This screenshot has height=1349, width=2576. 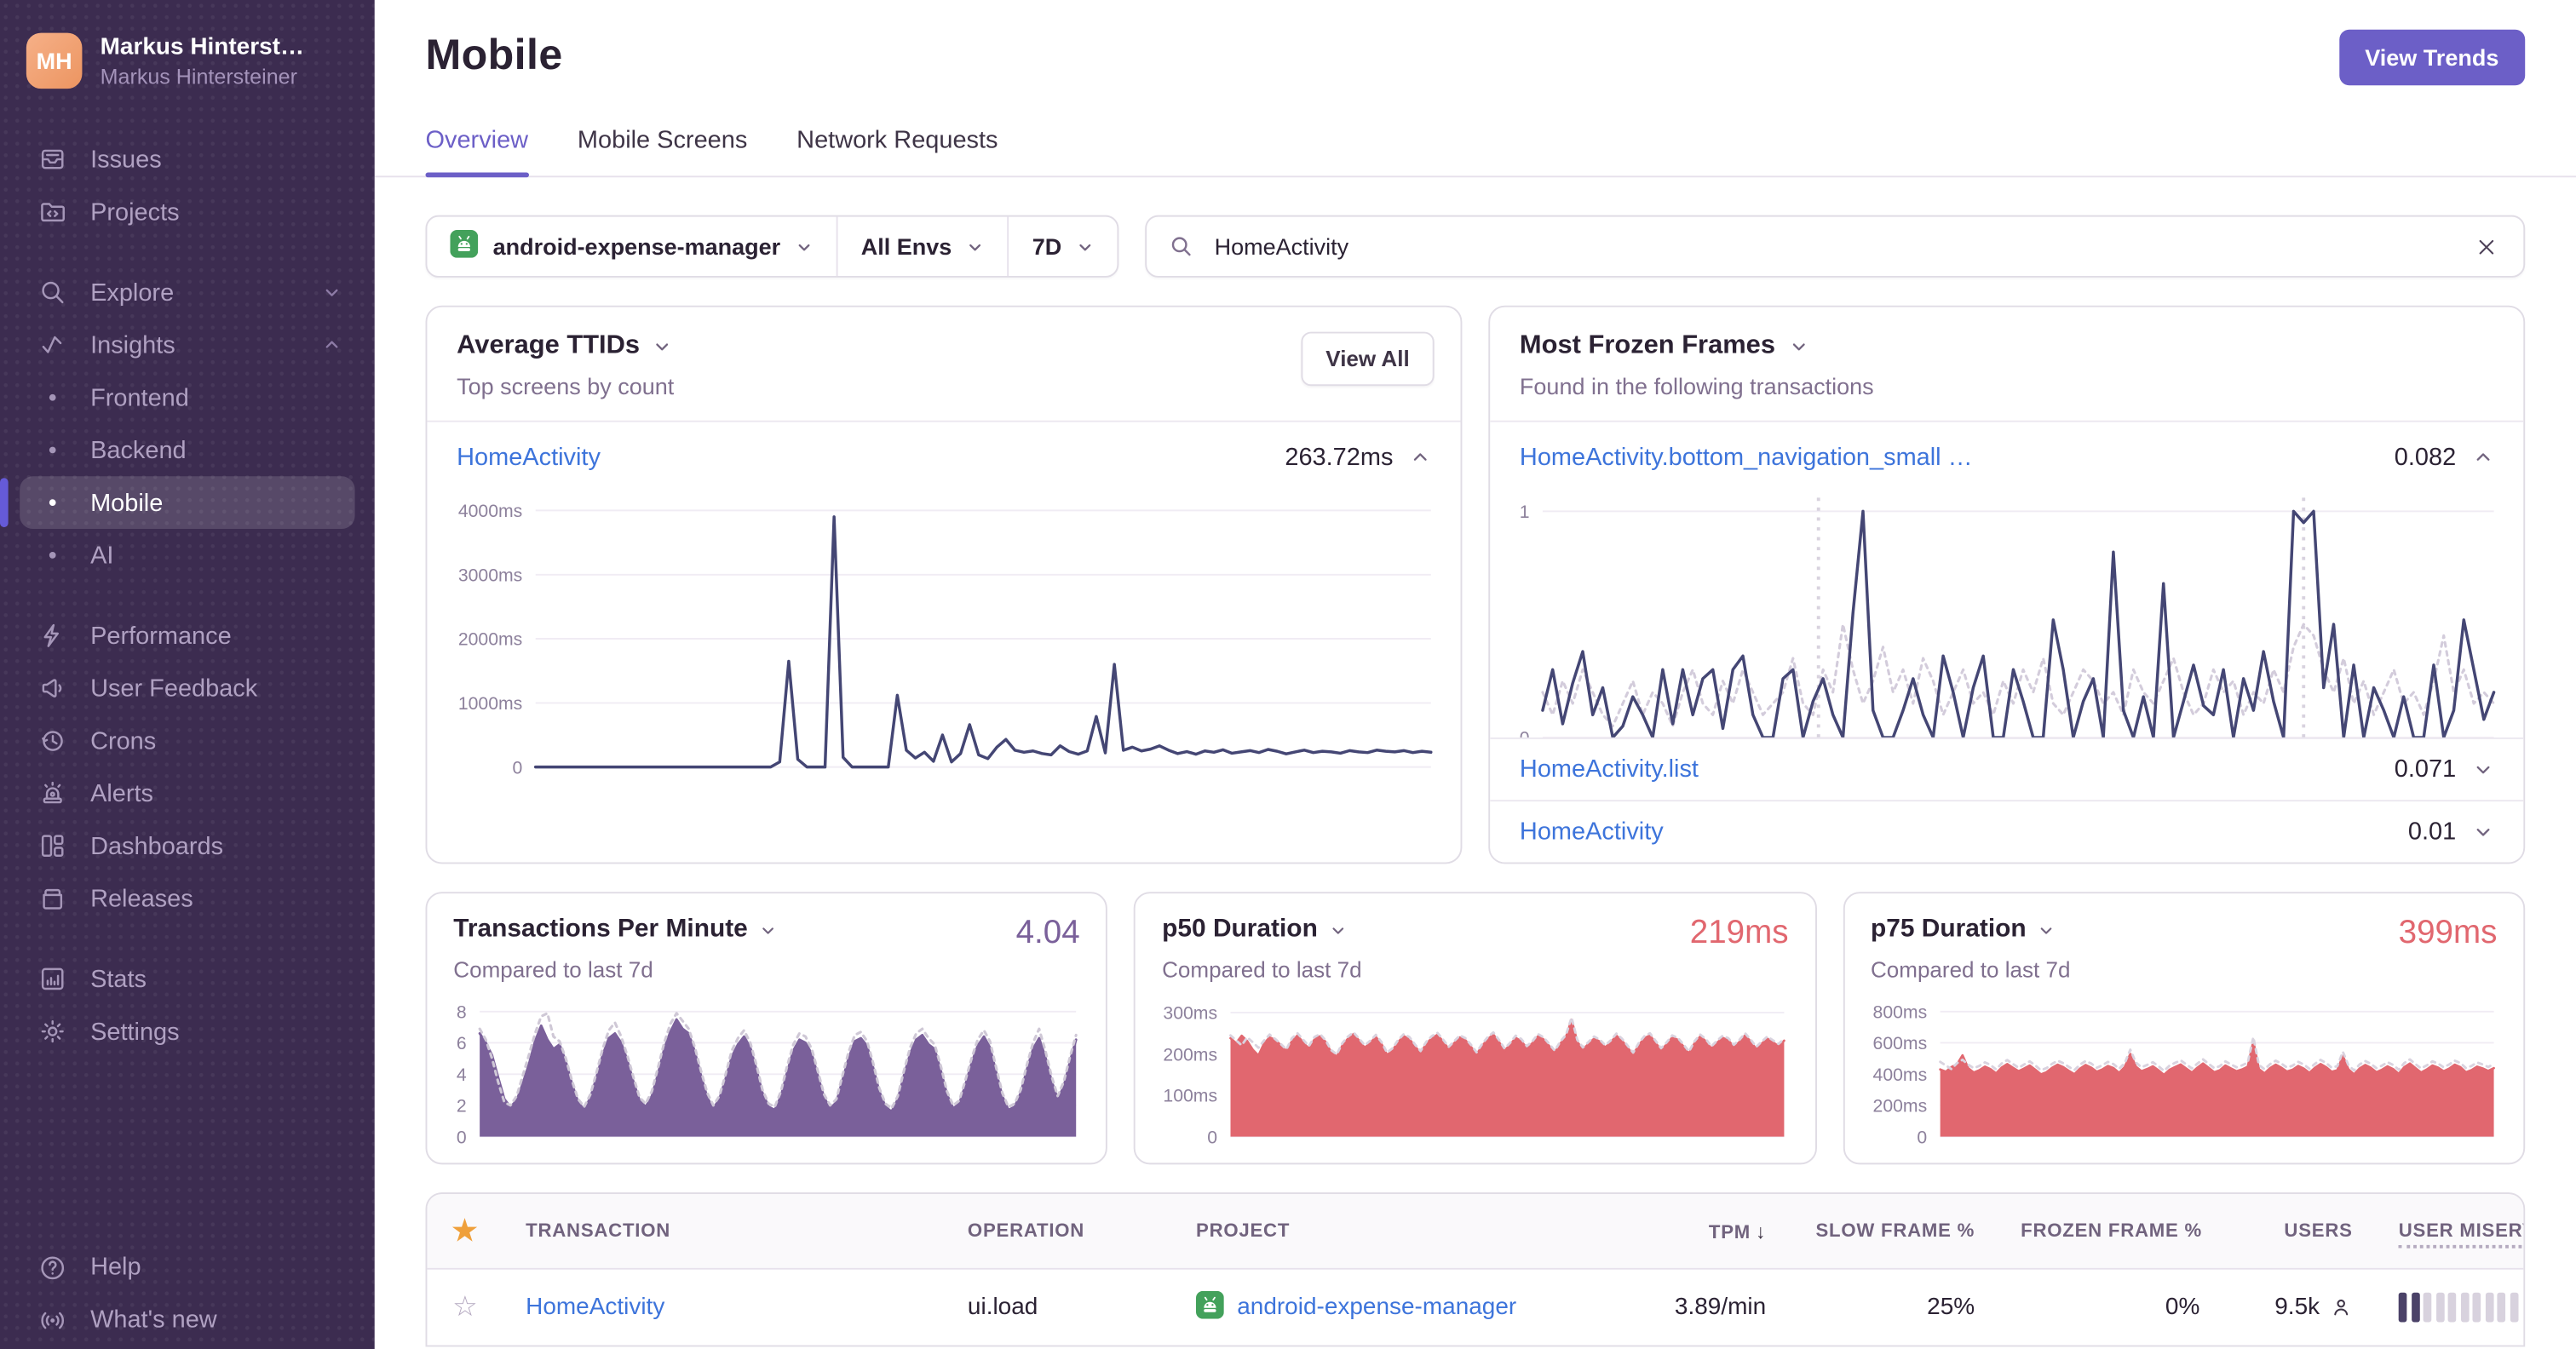 I want to click on broadcast-icon, so click(x=53, y=1320).